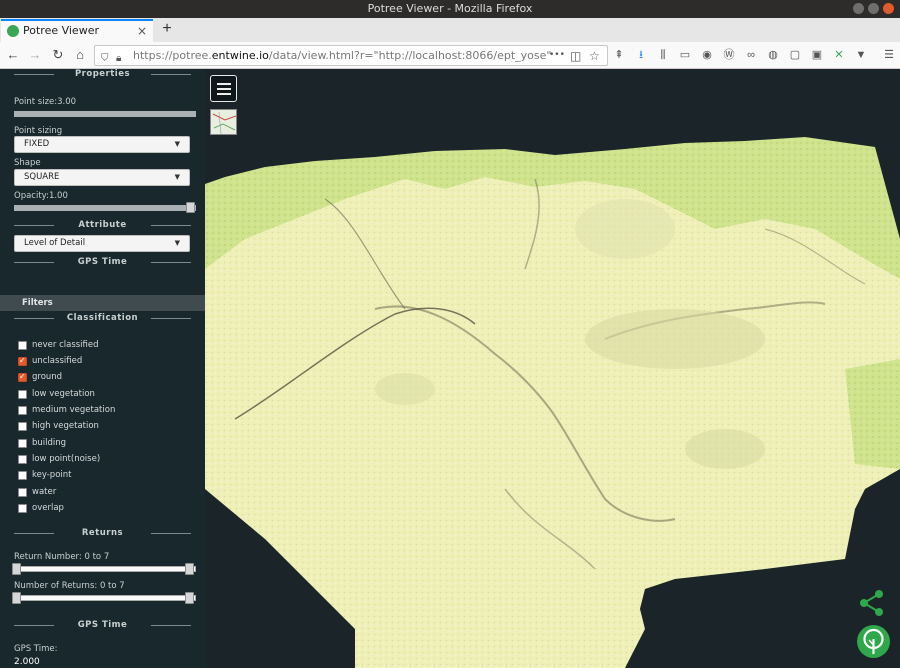 The image size is (900, 668). I want to click on tab-title: Potree Viewer, so click(61, 30).